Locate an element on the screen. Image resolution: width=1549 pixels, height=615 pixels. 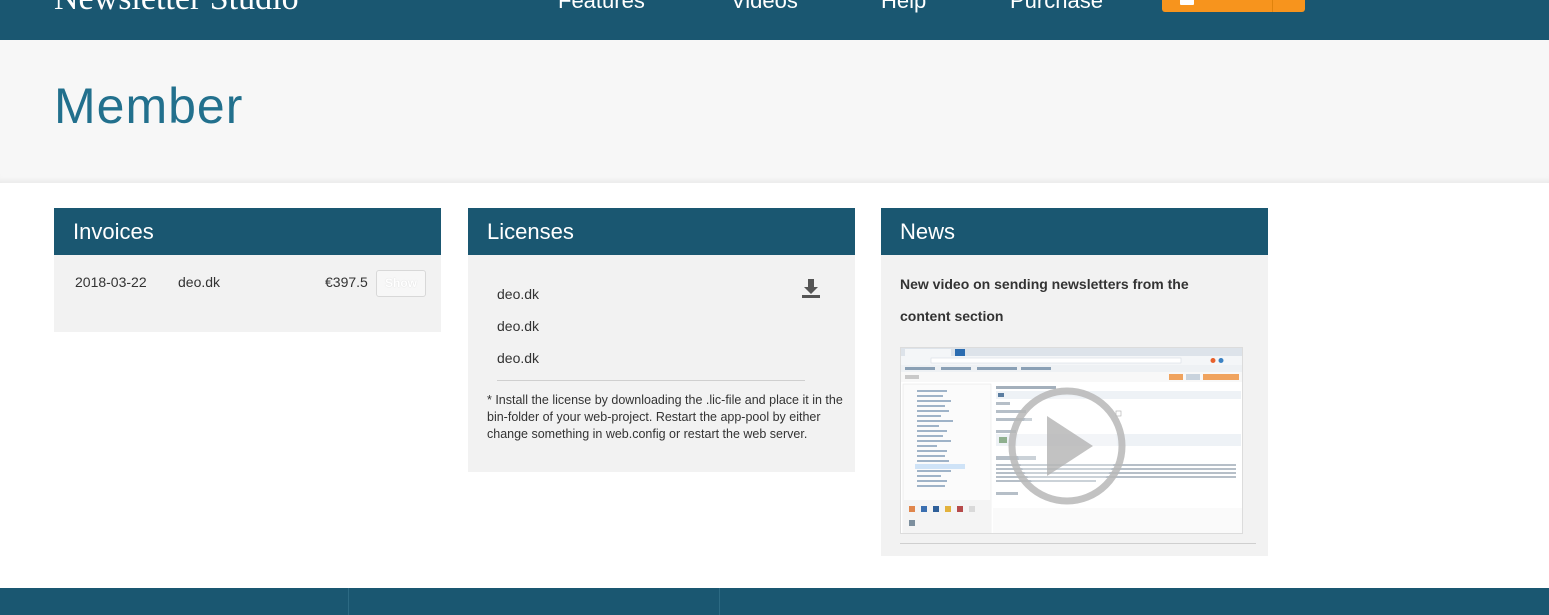
invoice-row: 2018-03-22 deo.dk €397.5 Show is located at coordinates (247, 284).